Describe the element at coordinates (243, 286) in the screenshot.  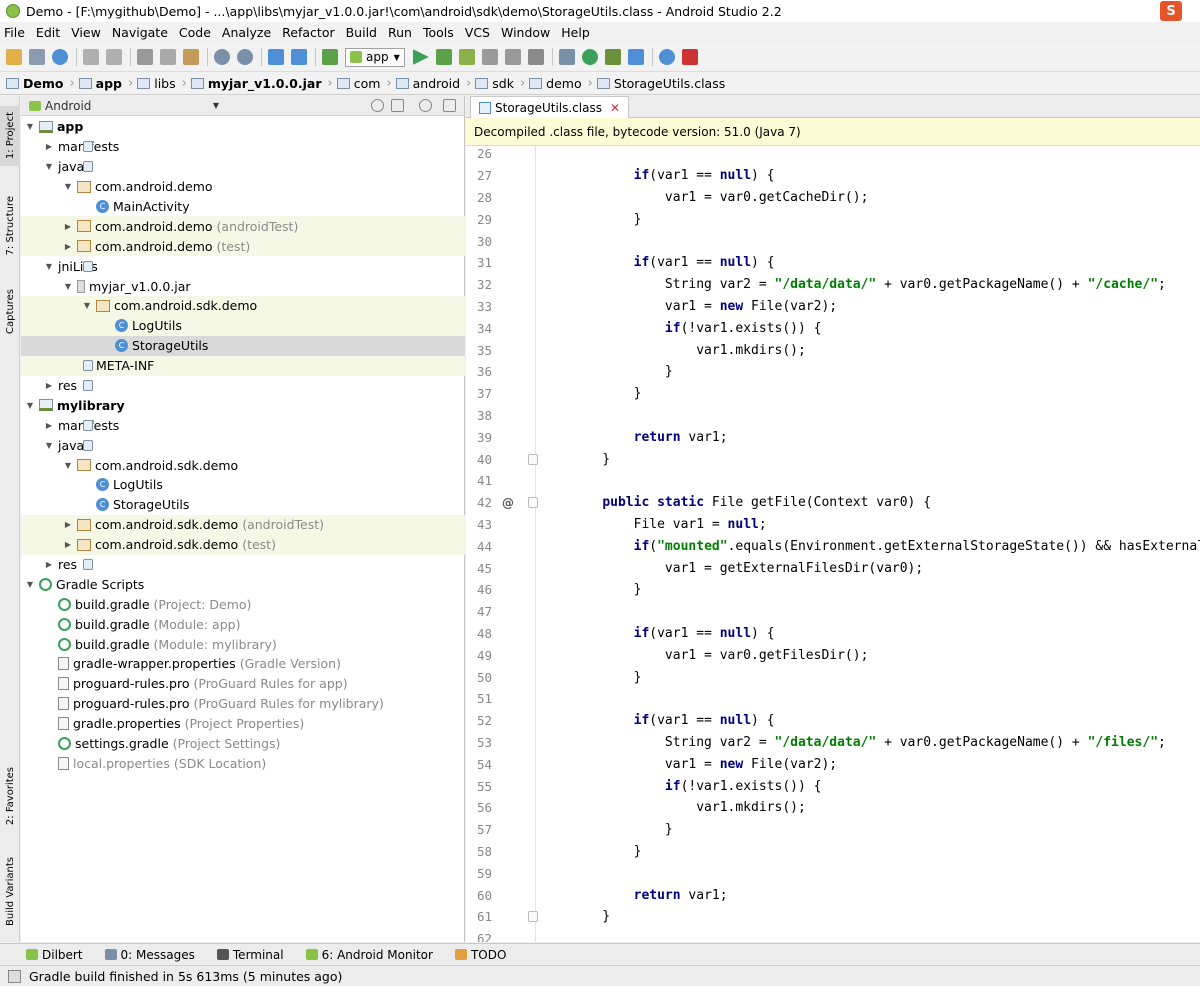
I see `tree-item: ▼ myjar_v1.0.0.jar` at that location.